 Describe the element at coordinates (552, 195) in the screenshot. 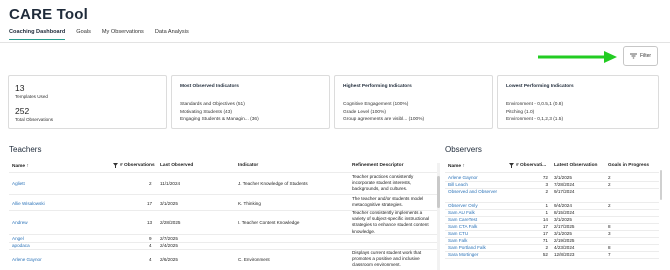

I see `table-row: Observed and Observer 2 9/17/2024` at that location.